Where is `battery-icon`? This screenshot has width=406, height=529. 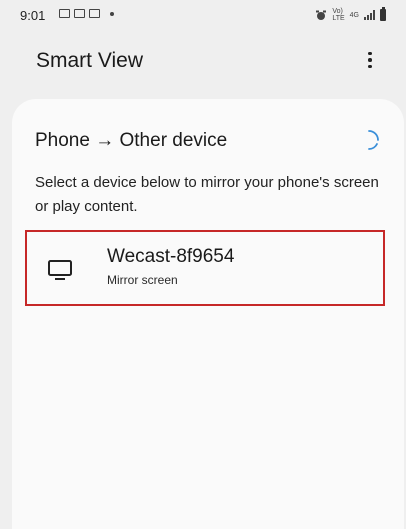
battery-icon is located at coordinates (383, 14).